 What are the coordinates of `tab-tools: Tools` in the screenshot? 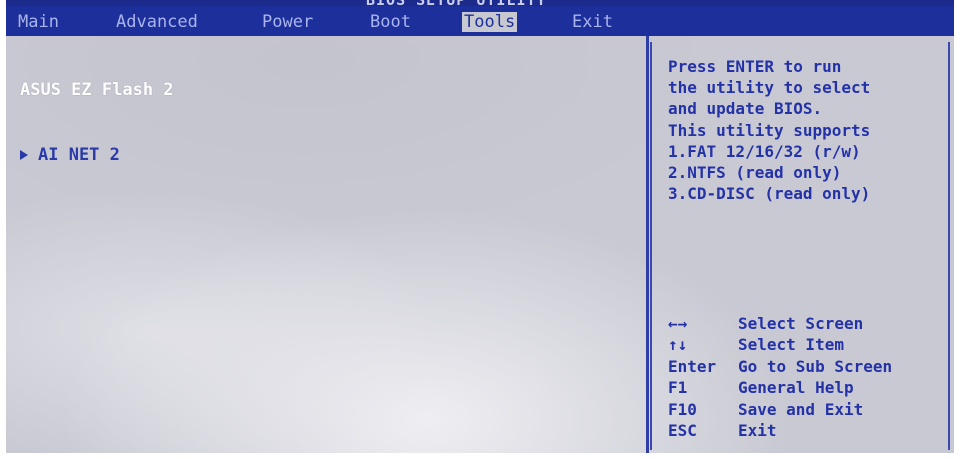 It's located at (490, 22).